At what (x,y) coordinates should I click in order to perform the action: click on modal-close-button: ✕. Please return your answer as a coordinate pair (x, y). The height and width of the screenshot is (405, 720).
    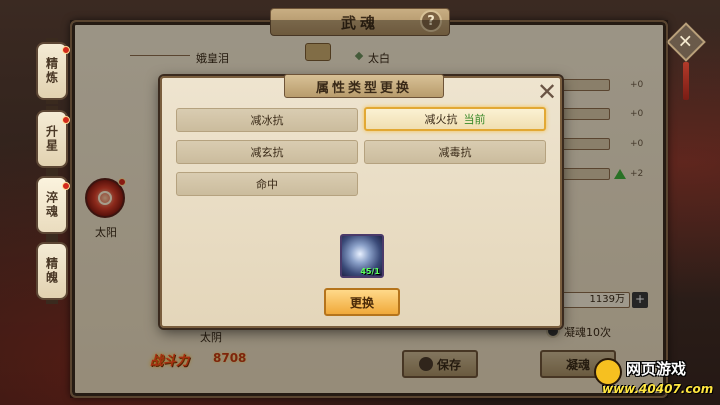
    Looking at the image, I should click on (547, 92).